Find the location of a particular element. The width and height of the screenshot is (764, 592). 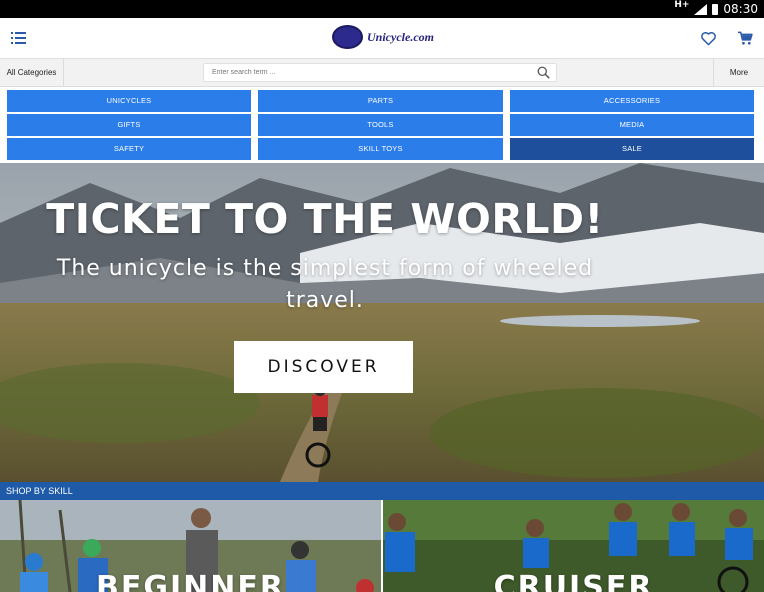

unicyclist-logo-icon is located at coordinates (347, 37).